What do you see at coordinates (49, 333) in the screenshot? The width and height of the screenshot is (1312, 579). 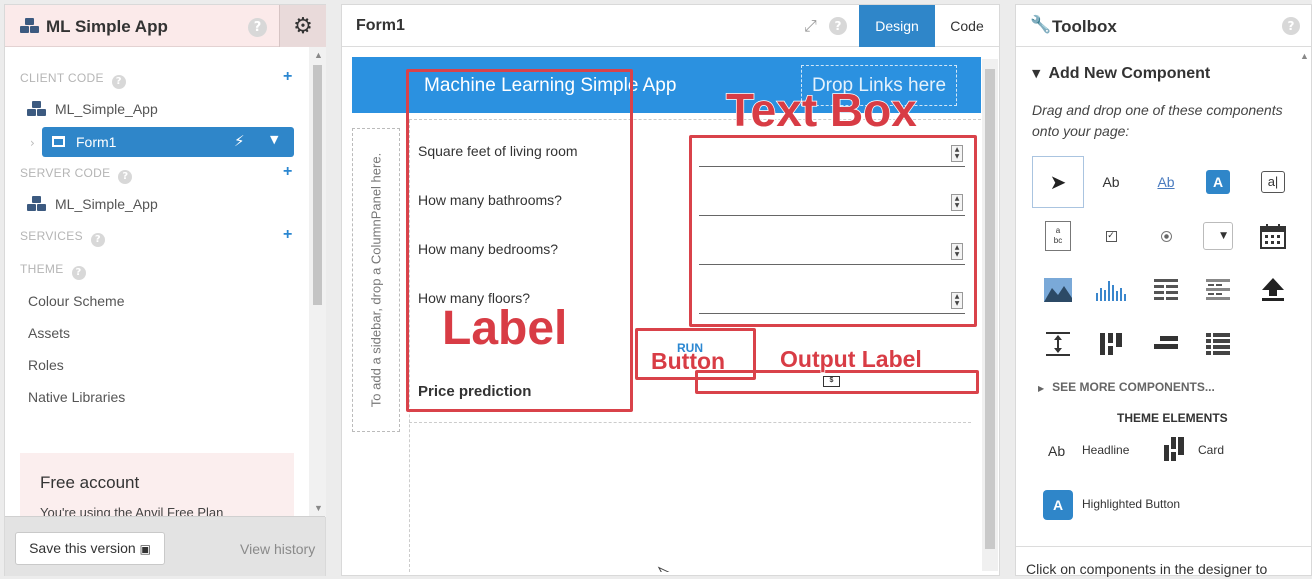 I see `theme-item-assets: Assets` at bounding box center [49, 333].